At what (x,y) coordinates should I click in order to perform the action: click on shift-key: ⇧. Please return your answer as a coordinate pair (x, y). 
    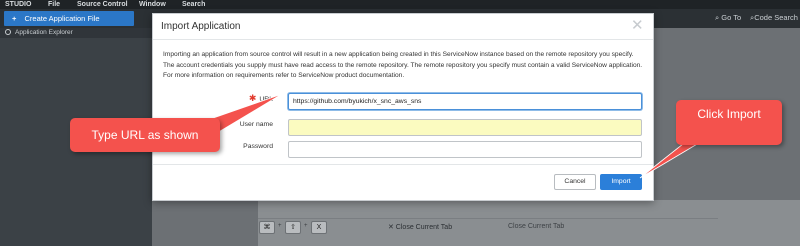
    Looking at the image, I should click on (293, 227).